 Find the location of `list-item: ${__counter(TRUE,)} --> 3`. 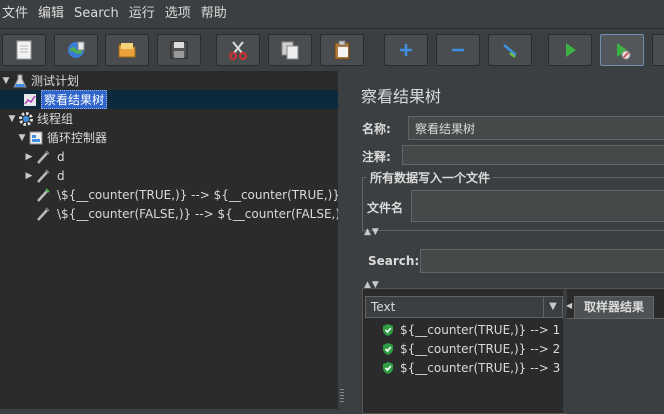

list-item: ${__counter(TRUE,)} --> 3 is located at coordinates (470, 367).